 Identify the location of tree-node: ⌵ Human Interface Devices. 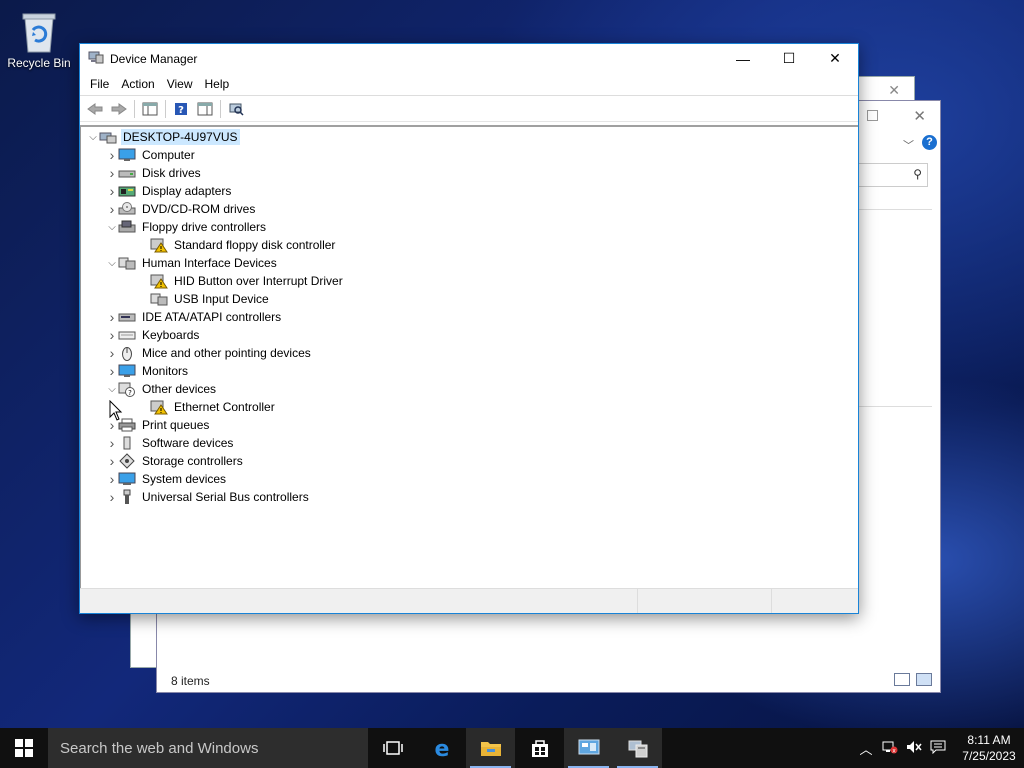
(469, 263).